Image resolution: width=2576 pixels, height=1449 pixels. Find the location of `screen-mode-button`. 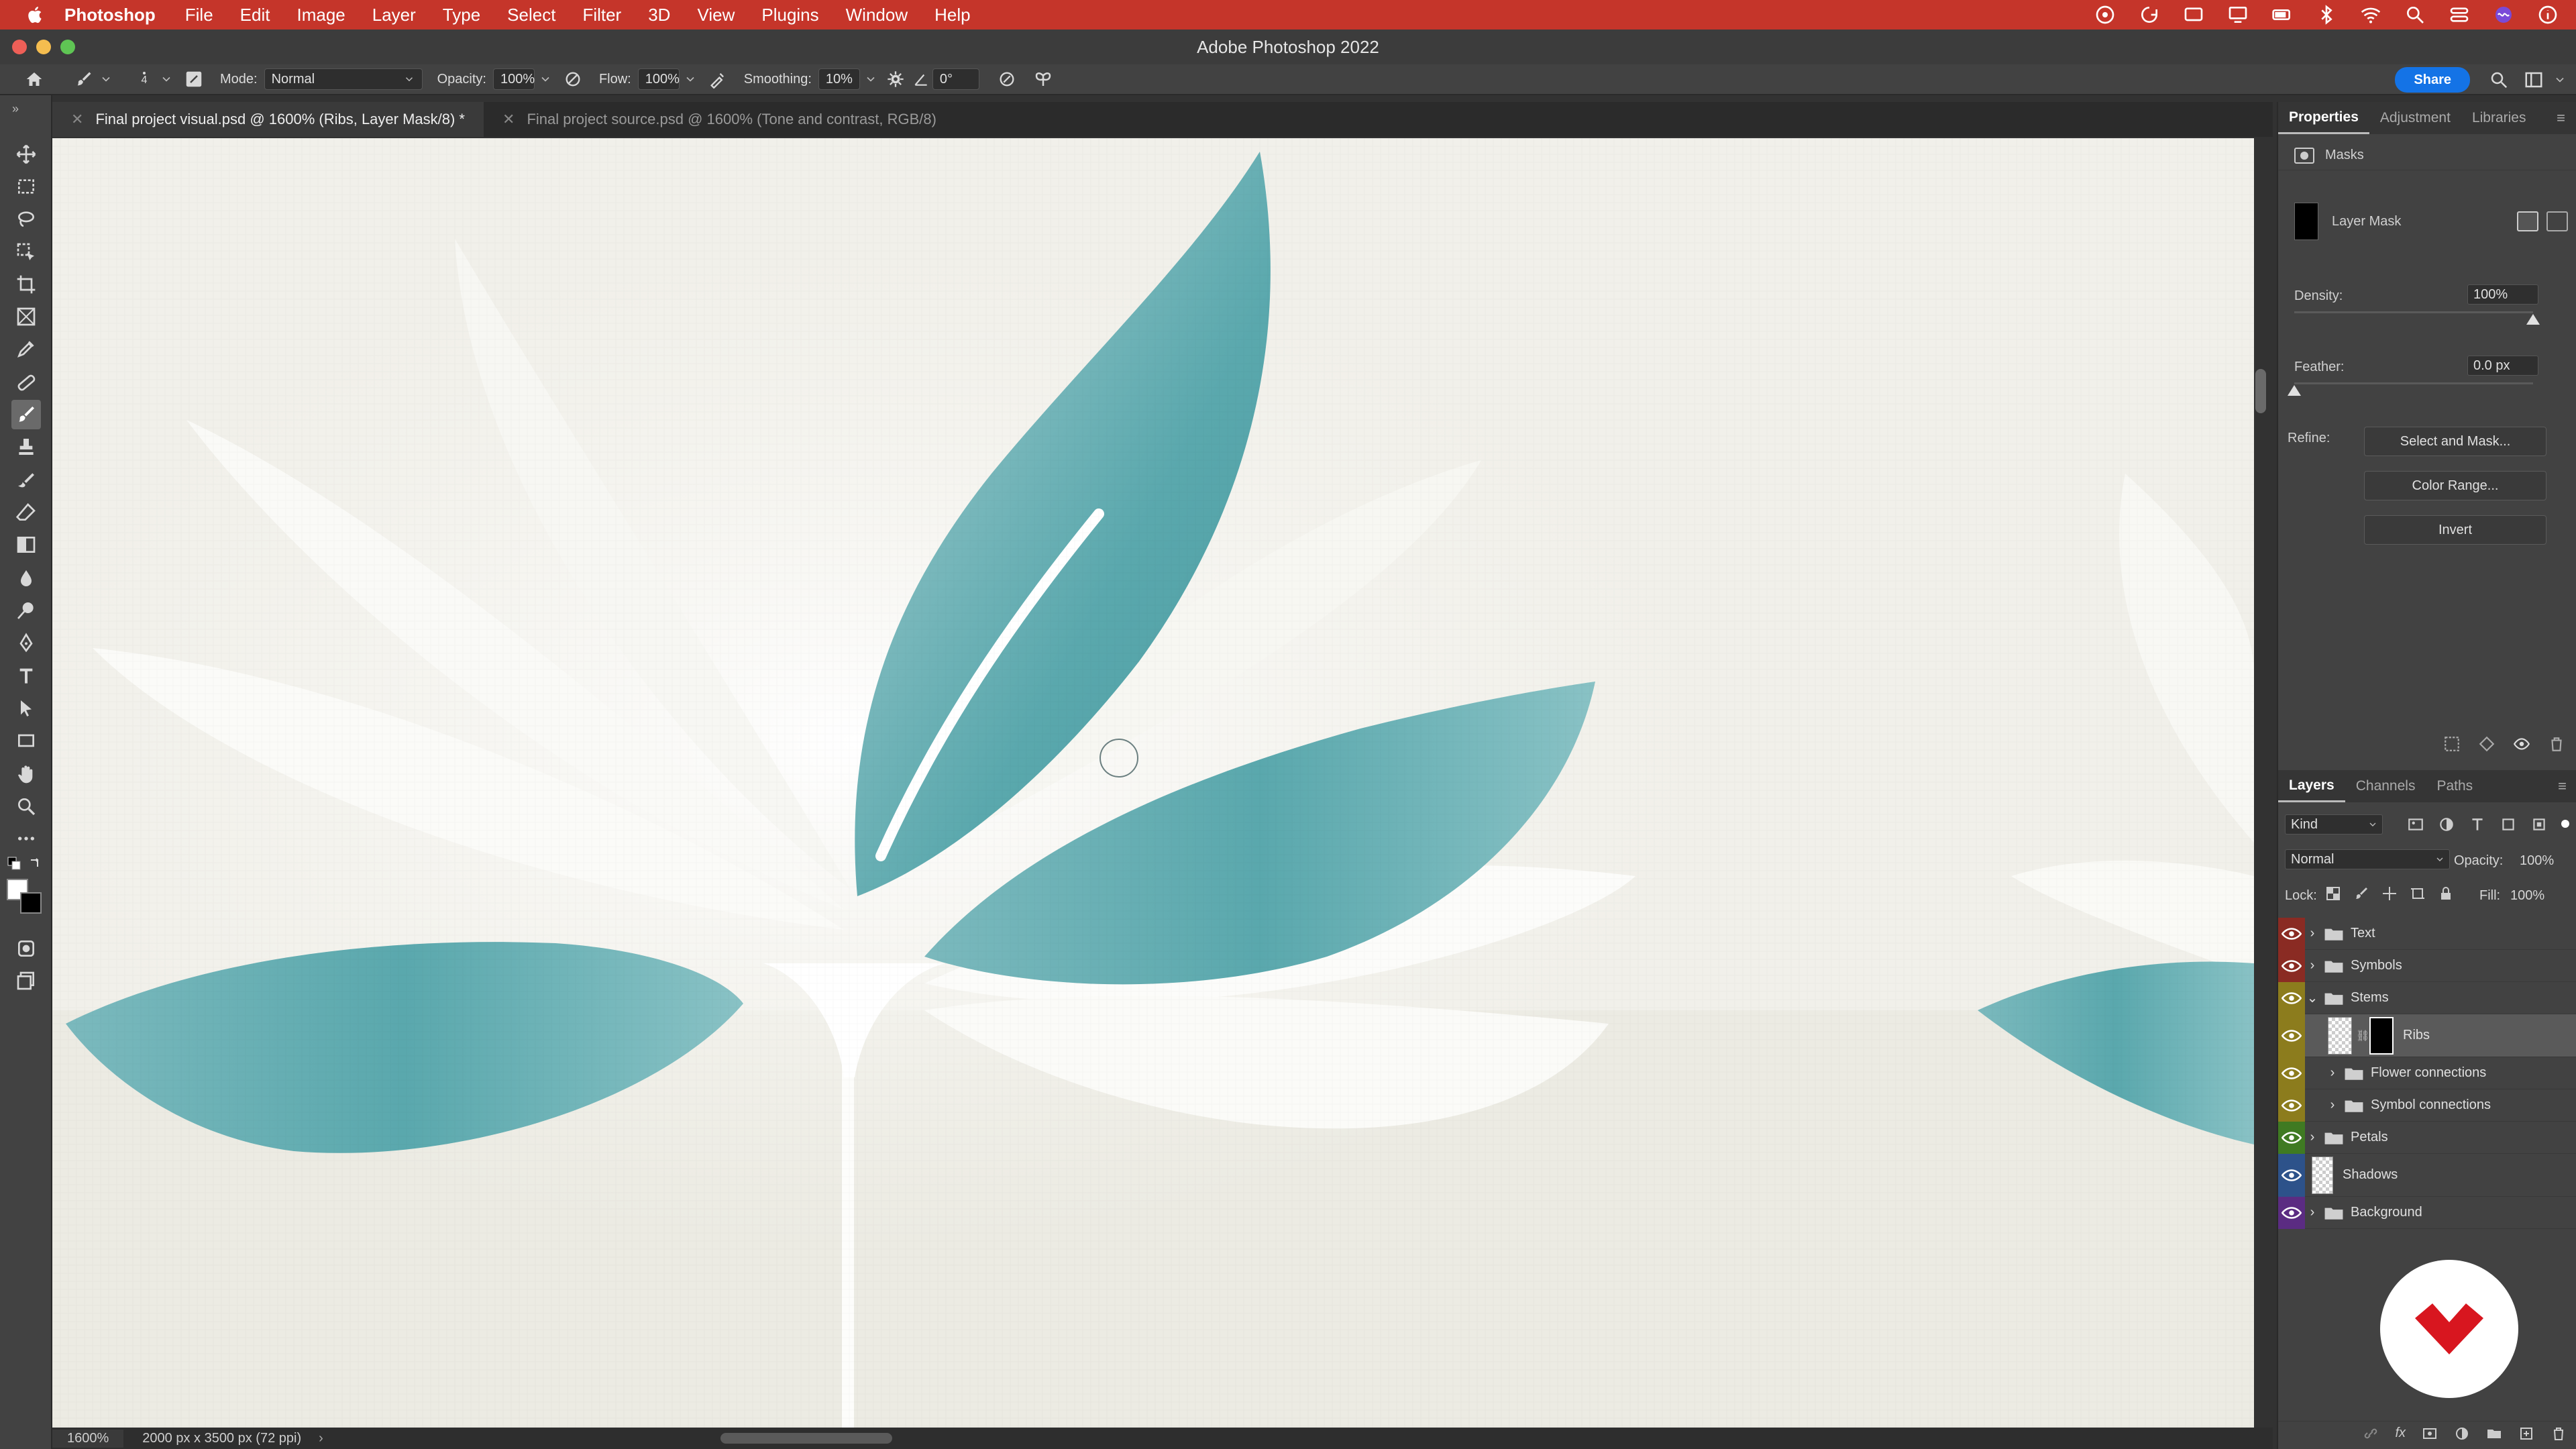

screen-mode-button is located at coordinates (26, 981).